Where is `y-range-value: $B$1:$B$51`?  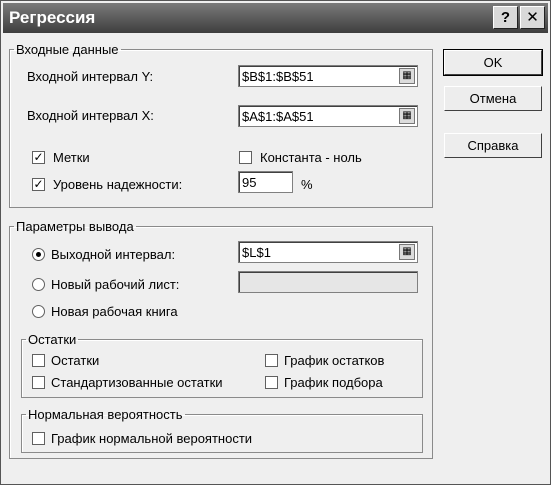
y-range-value: $B$1:$B$51 is located at coordinates (278, 76).